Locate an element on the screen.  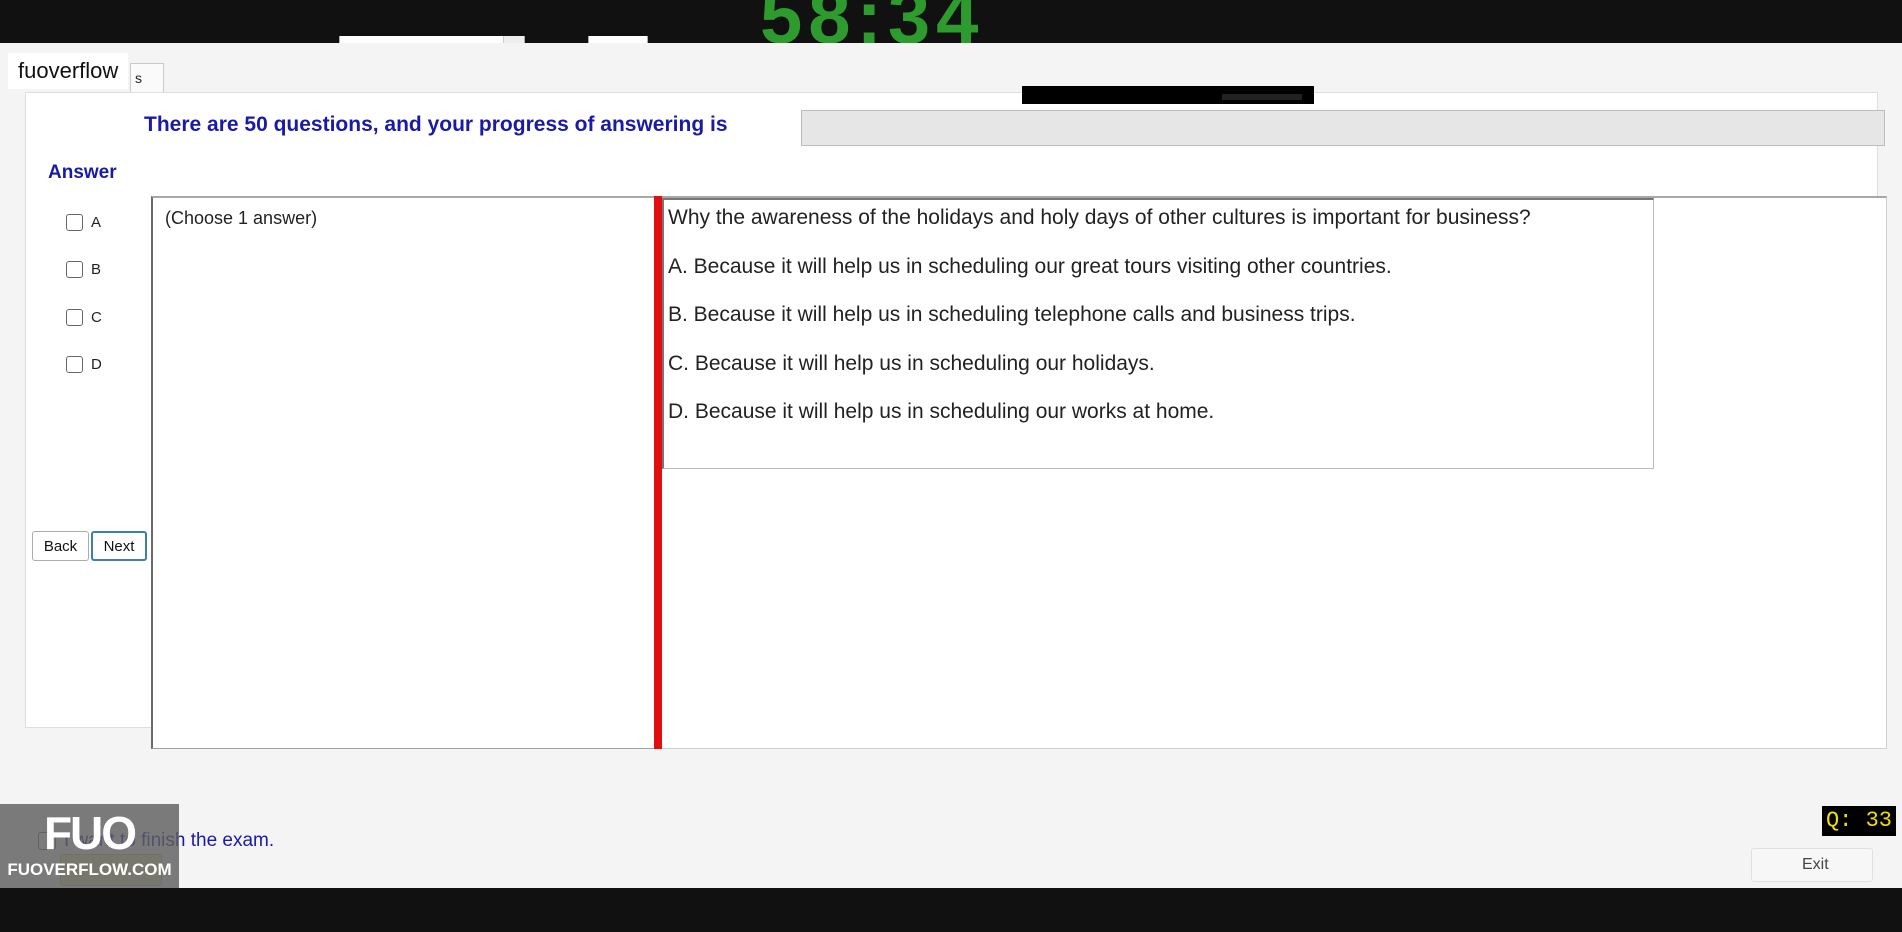
progress-bar is located at coordinates (1343, 128).